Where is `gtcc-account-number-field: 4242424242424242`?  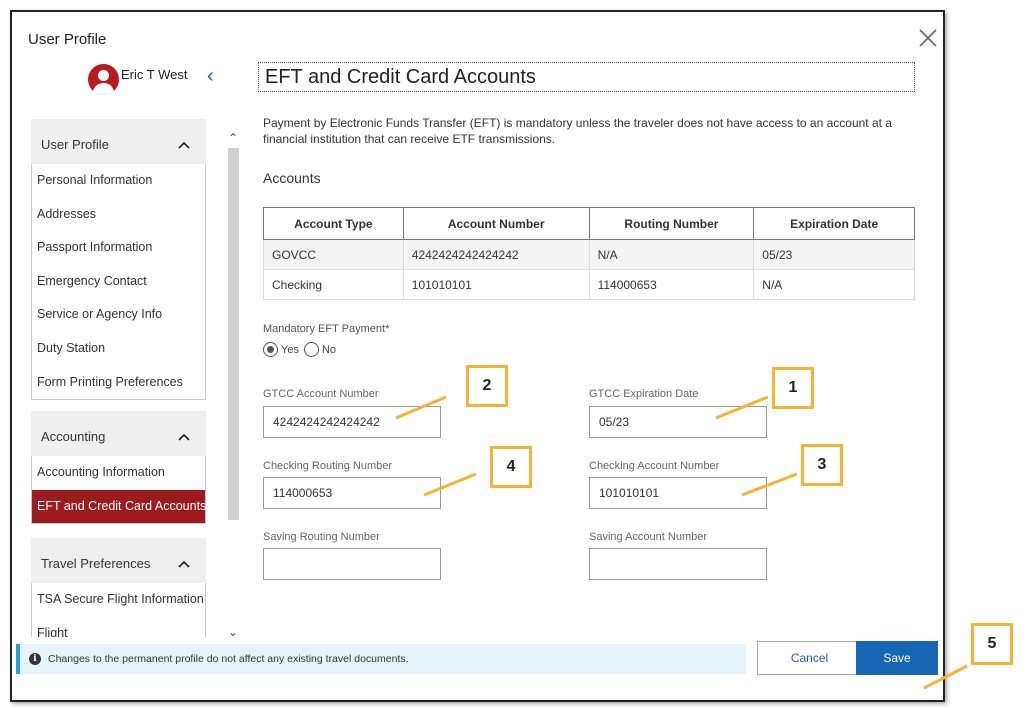 gtcc-account-number-field: 4242424242424242 is located at coordinates (352, 422).